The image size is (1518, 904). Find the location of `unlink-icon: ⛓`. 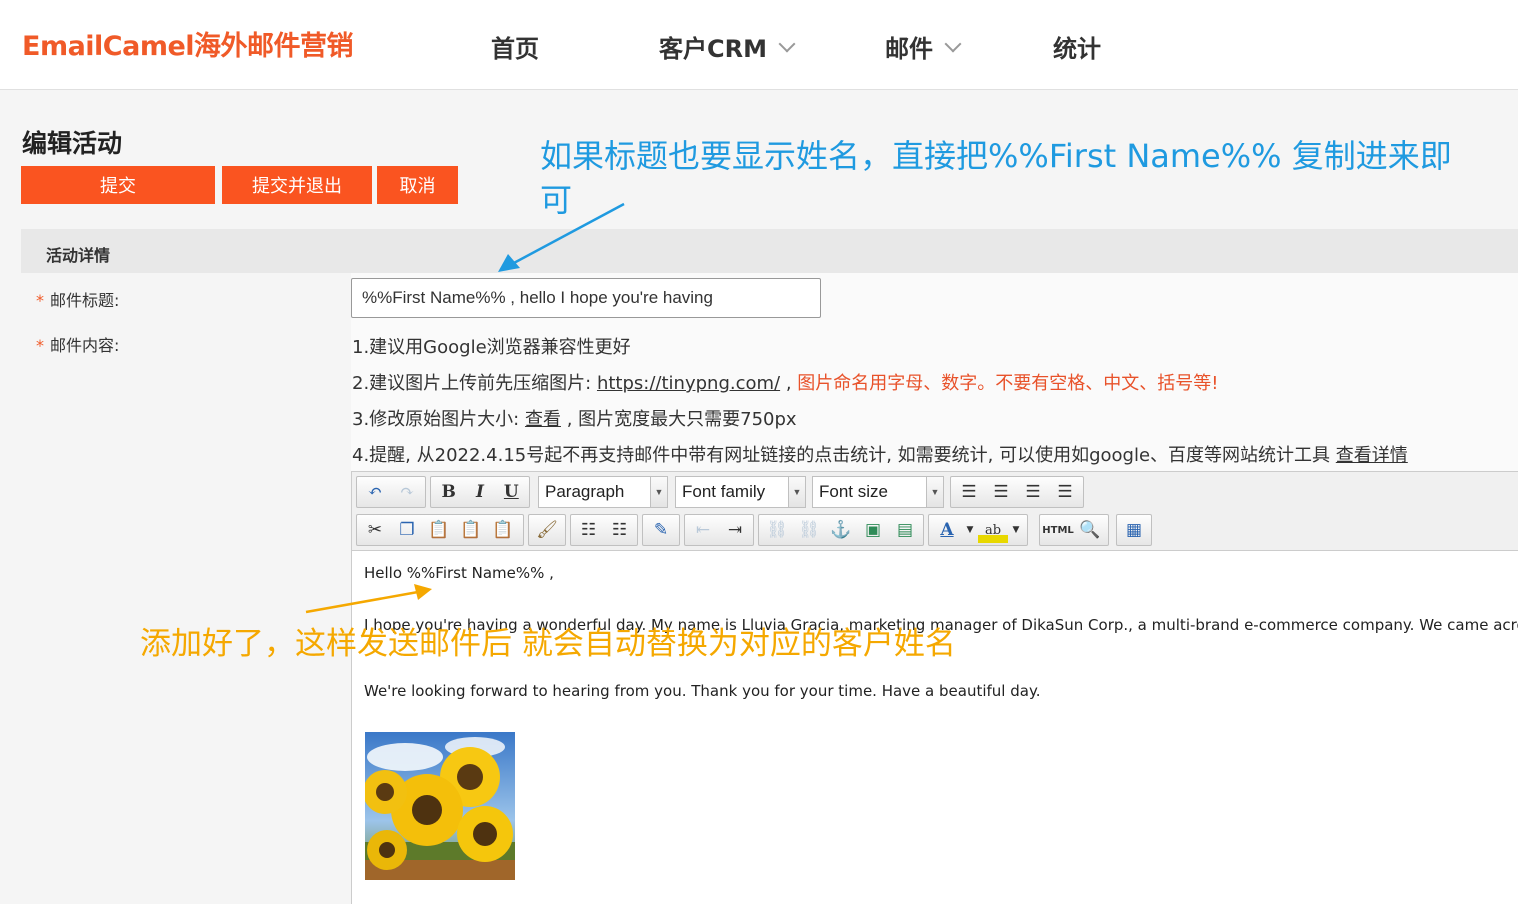

unlink-icon: ⛓ is located at coordinates (809, 530).